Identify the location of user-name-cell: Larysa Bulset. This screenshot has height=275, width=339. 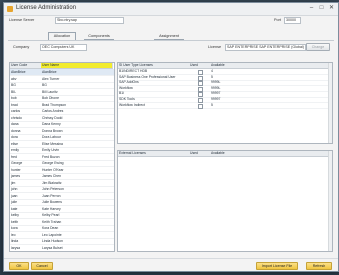
(52, 247).